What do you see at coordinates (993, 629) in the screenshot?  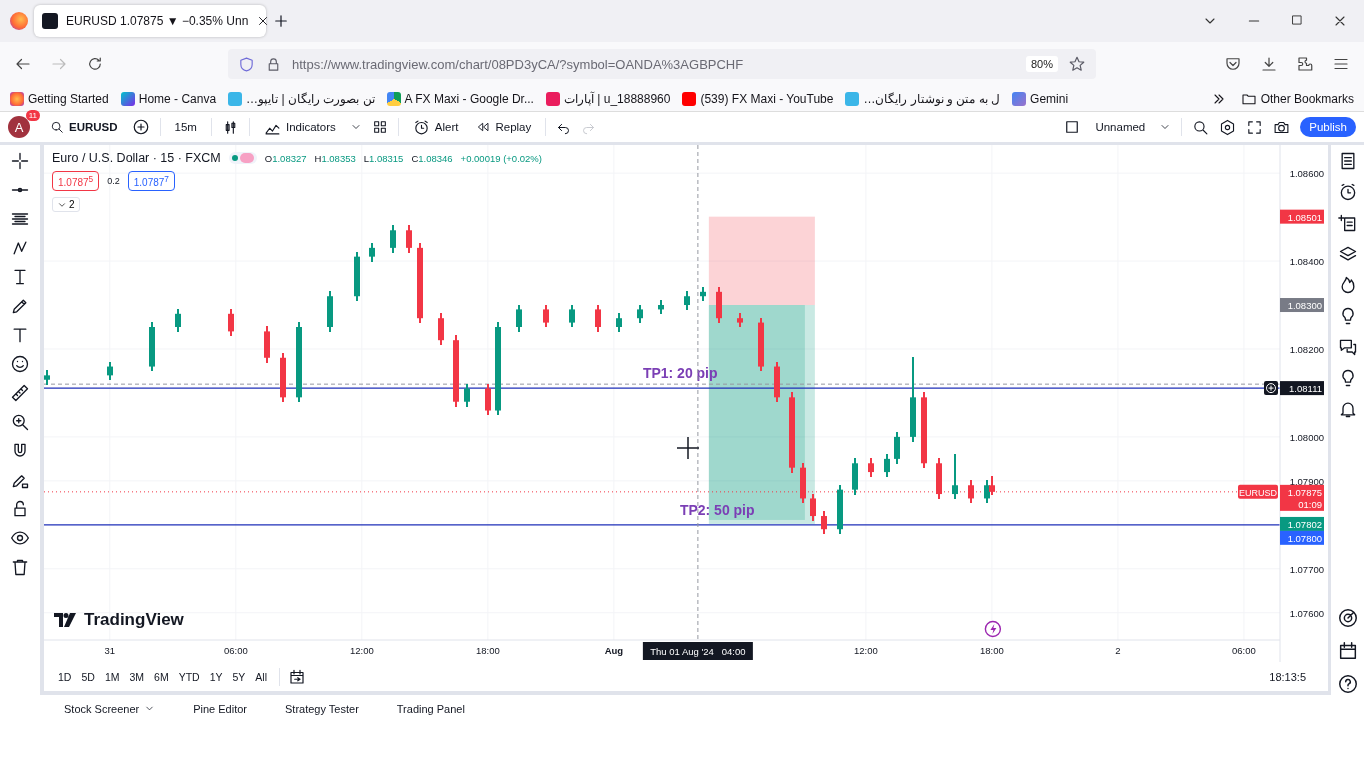 I see `lightning-icon` at bounding box center [993, 629].